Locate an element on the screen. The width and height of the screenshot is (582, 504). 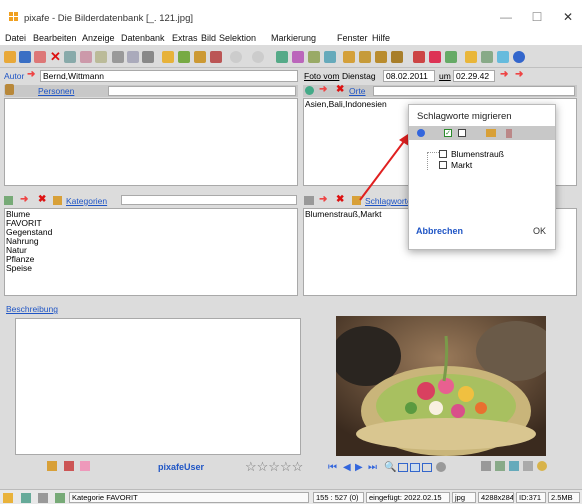
play-icon is located at coordinates (441, 467).